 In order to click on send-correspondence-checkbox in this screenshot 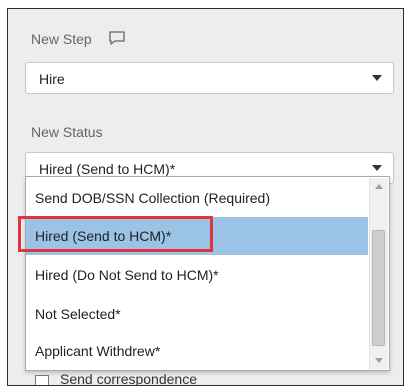, I will do `click(42, 380)`.